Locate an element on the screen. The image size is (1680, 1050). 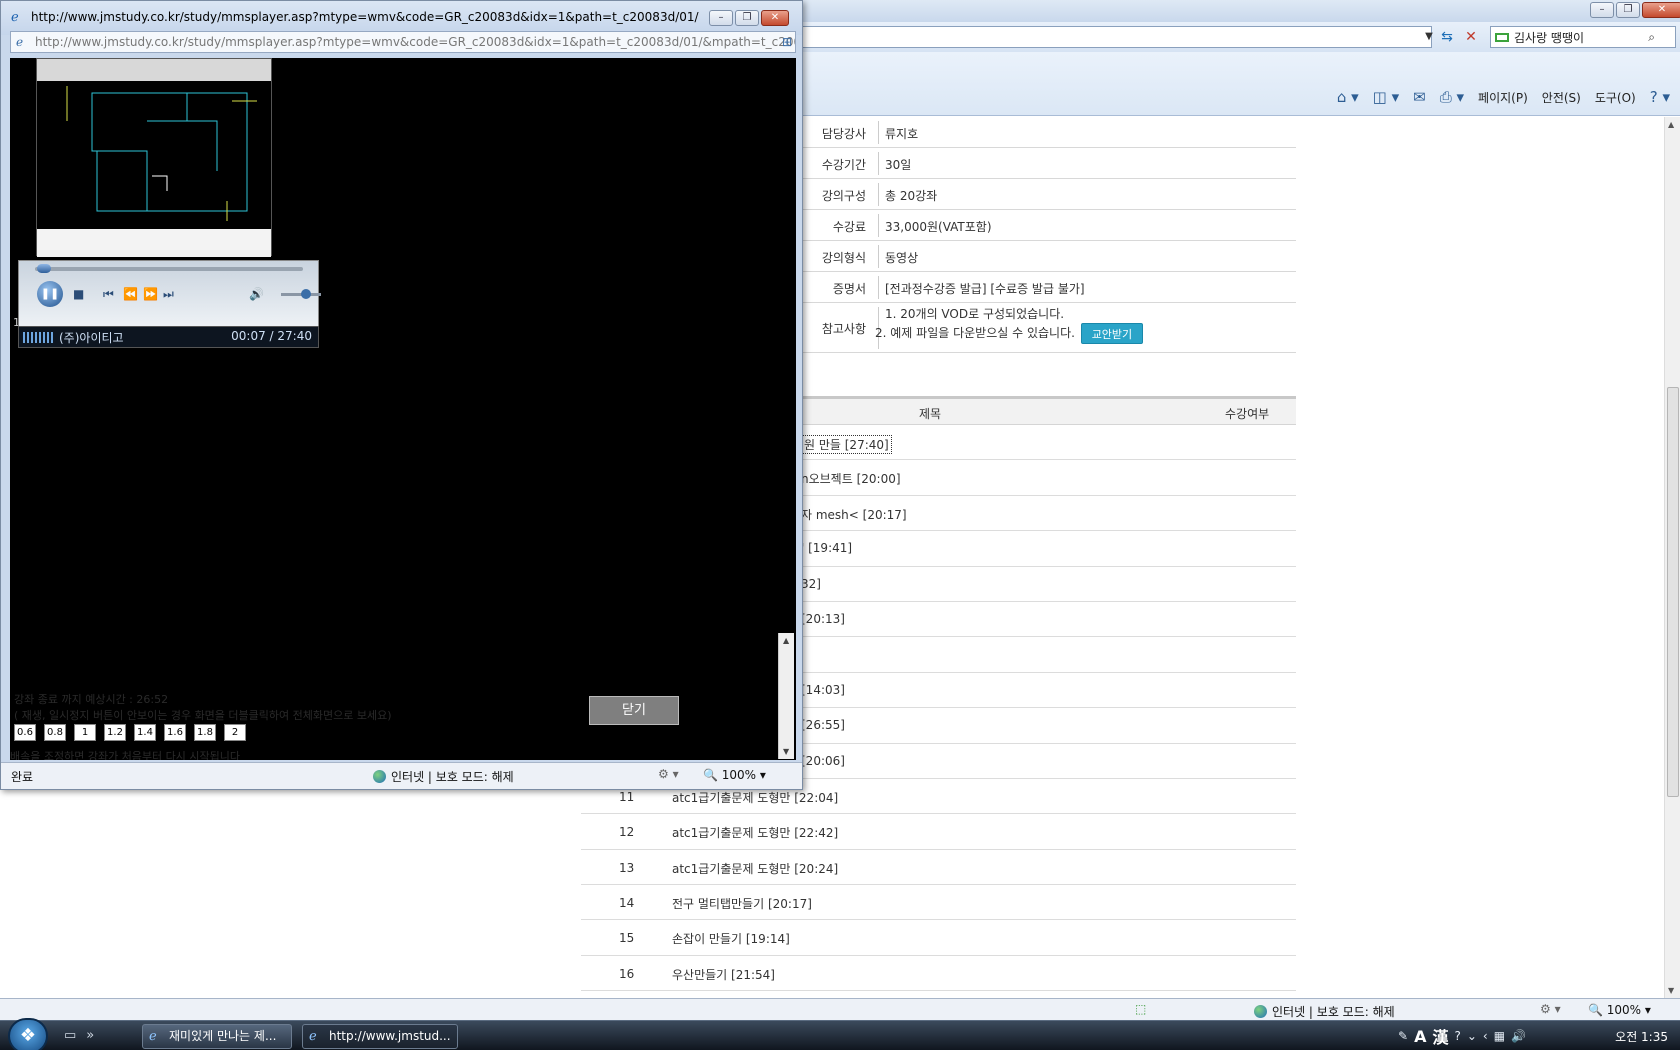
popup-zone-text: 인터넷 | 보호 모드: 해제 is located at coordinates (452, 777).